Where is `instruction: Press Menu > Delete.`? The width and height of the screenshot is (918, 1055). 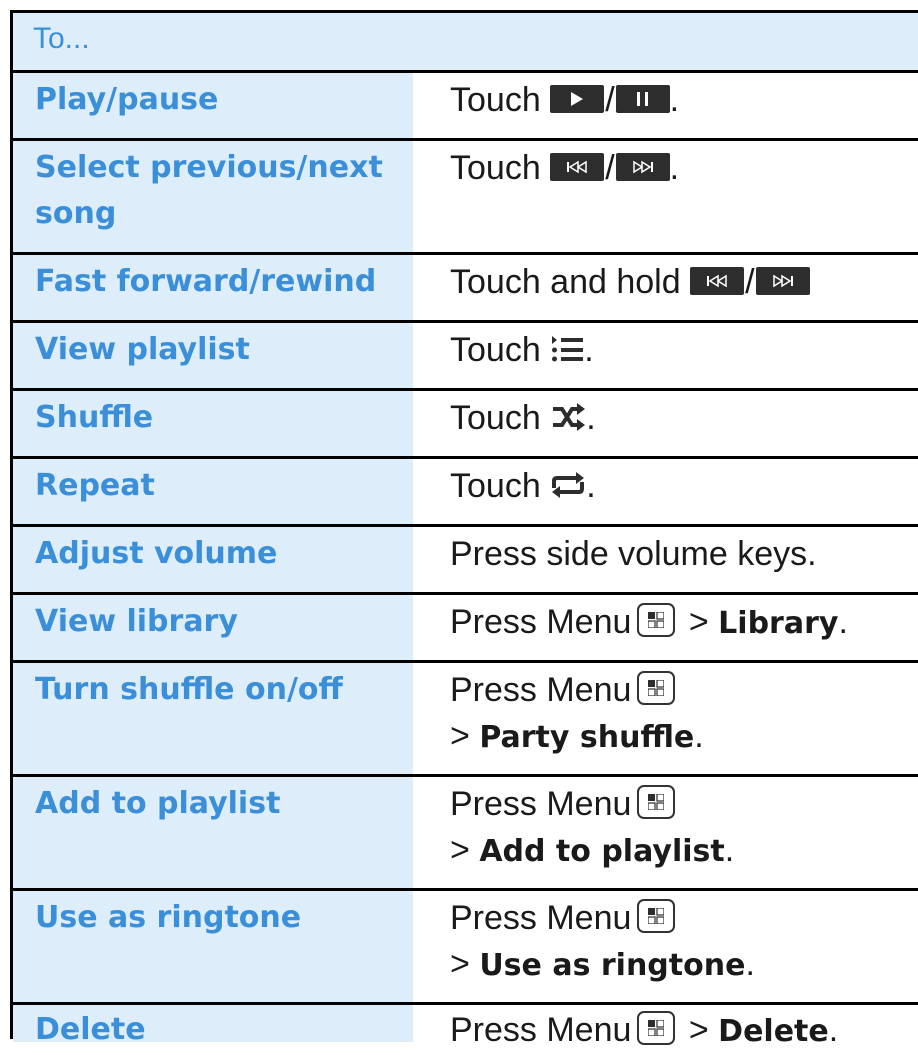
instruction: Press Menu > Delete. is located at coordinates (684, 1031).